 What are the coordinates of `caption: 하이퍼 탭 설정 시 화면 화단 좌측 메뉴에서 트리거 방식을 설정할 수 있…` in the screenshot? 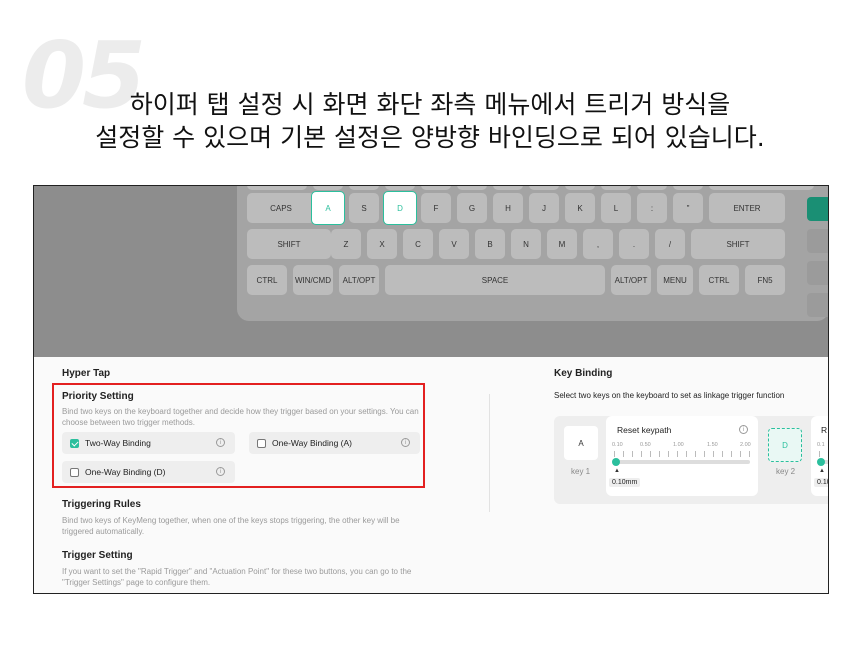 It's located at (430, 121).